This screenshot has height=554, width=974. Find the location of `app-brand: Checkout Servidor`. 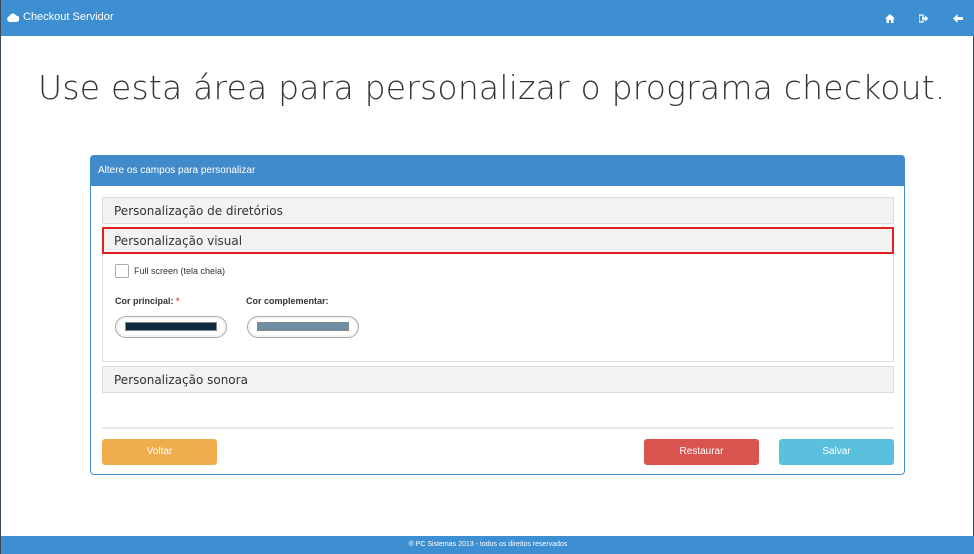

app-brand: Checkout Servidor is located at coordinates (60, 17).